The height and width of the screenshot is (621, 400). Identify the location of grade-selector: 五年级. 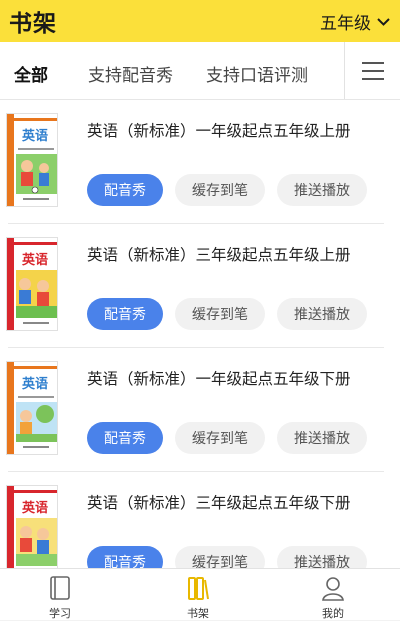
(355, 21).